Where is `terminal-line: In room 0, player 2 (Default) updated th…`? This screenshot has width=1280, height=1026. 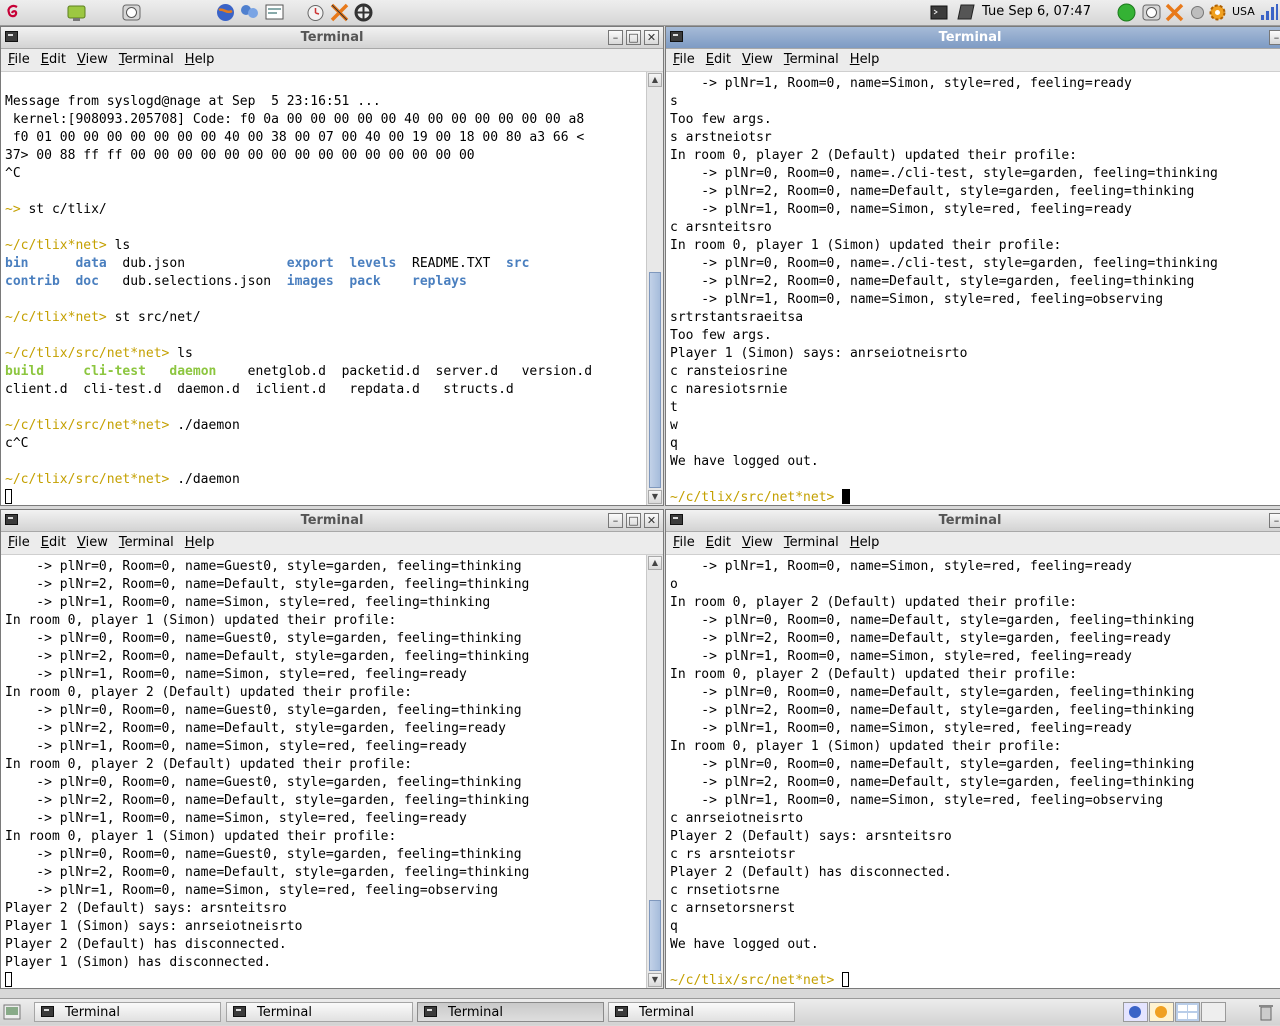
terminal-line: In room 0, player 2 (Default) updated th… is located at coordinates (975, 675).